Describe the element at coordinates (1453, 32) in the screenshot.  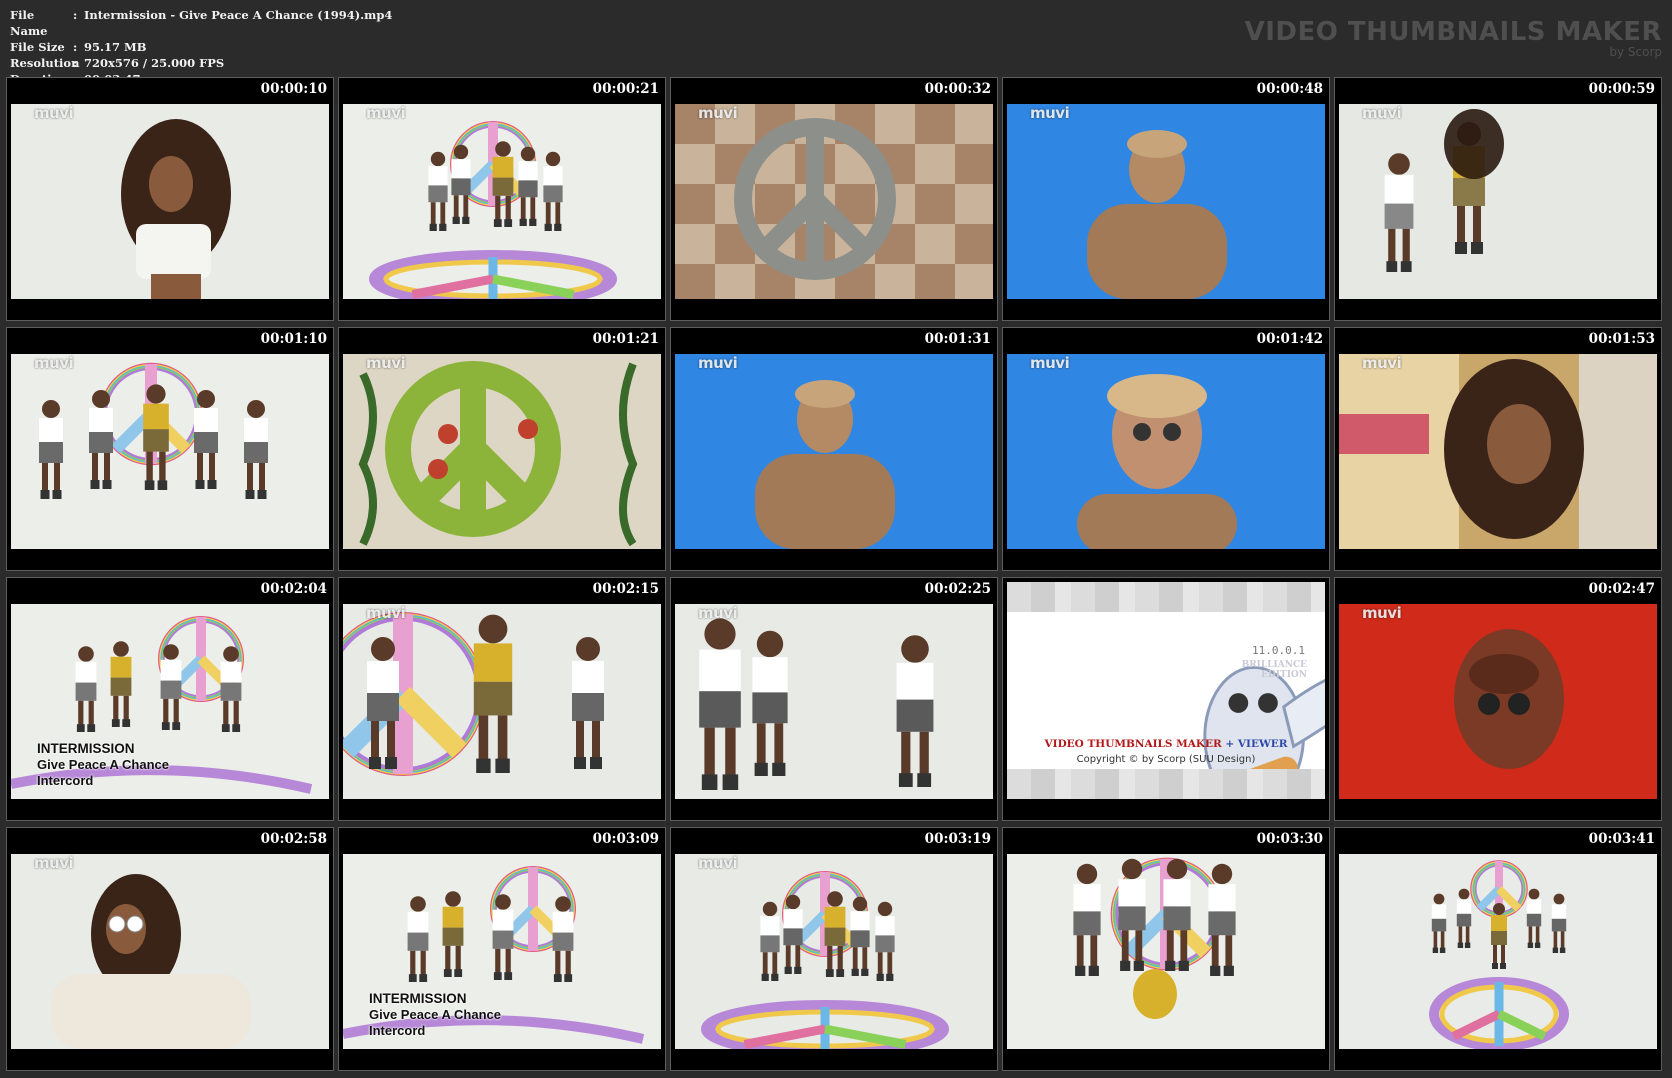
I see `brand-title: VIDEO THUMBNAILS MAKER` at that location.